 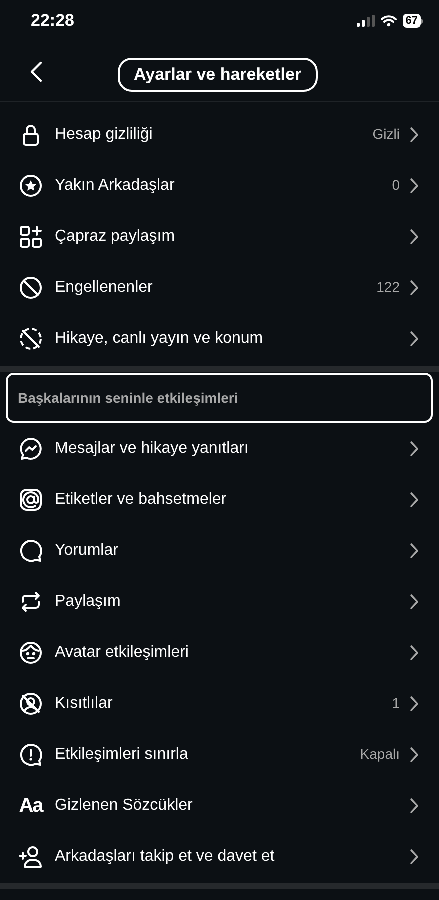 What do you see at coordinates (104, 134) in the screenshot?
I see `item-label: Hesap gizliliği` at bounding box center [104, 134].